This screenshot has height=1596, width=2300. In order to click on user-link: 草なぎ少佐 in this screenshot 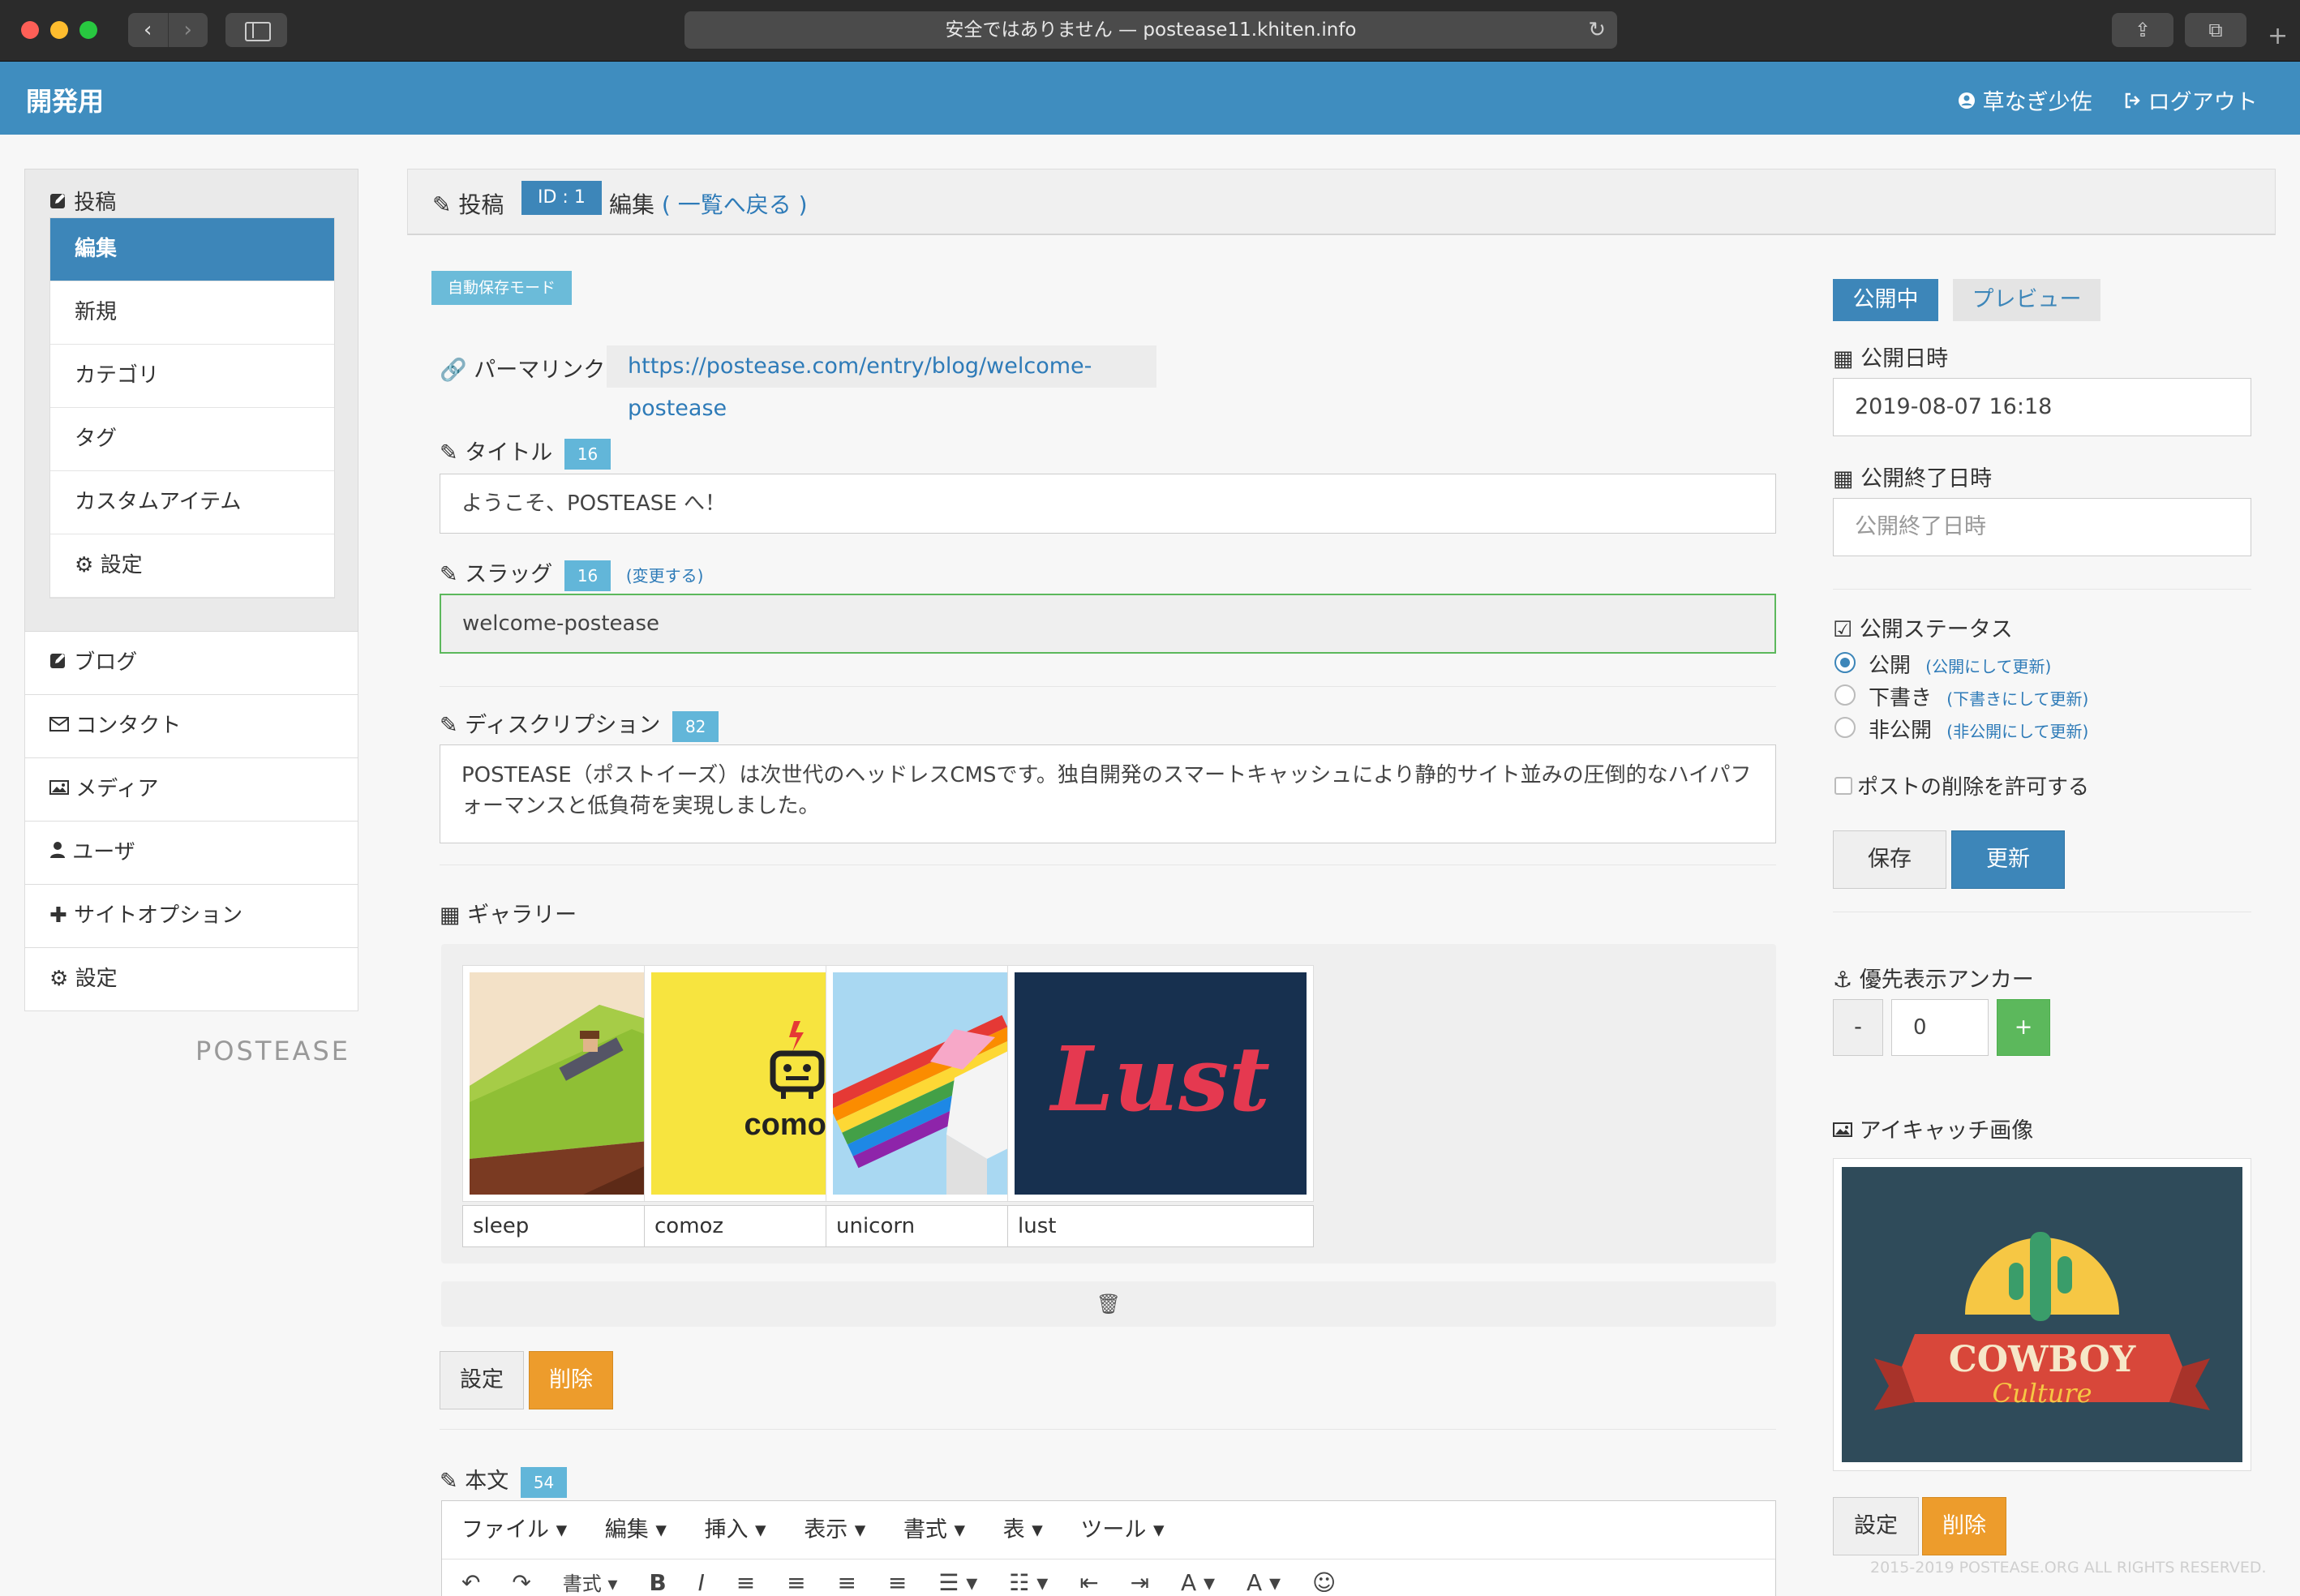, I will do `click(2025, 100)`.